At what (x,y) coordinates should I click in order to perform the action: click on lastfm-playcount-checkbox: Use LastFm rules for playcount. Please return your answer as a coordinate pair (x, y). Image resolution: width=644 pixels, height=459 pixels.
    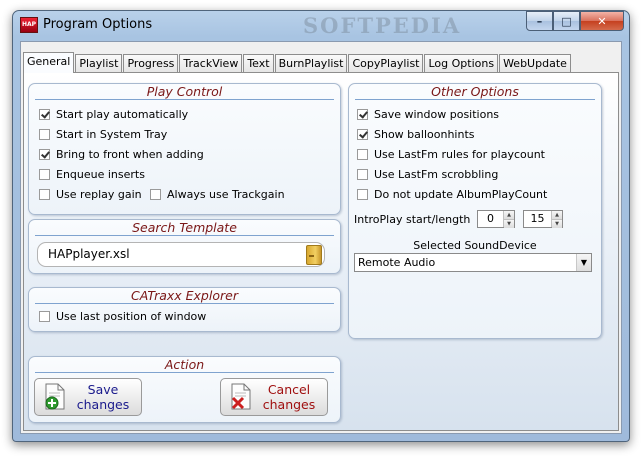
    Looking at the image, I should click on (451, 154).